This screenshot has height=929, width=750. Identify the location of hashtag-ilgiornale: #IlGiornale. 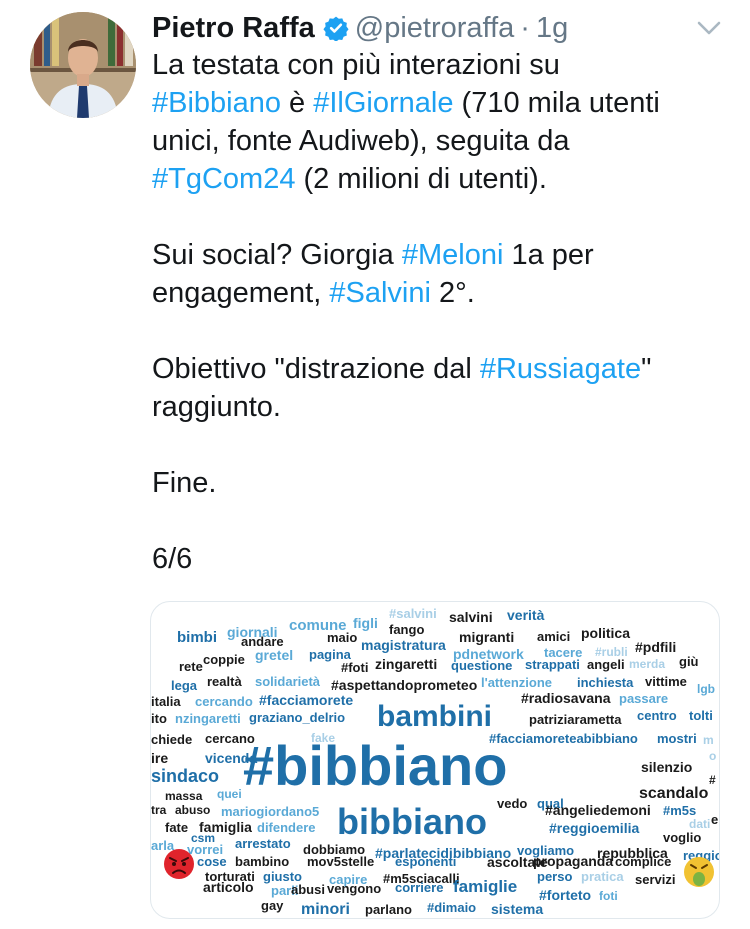
(383, 103).